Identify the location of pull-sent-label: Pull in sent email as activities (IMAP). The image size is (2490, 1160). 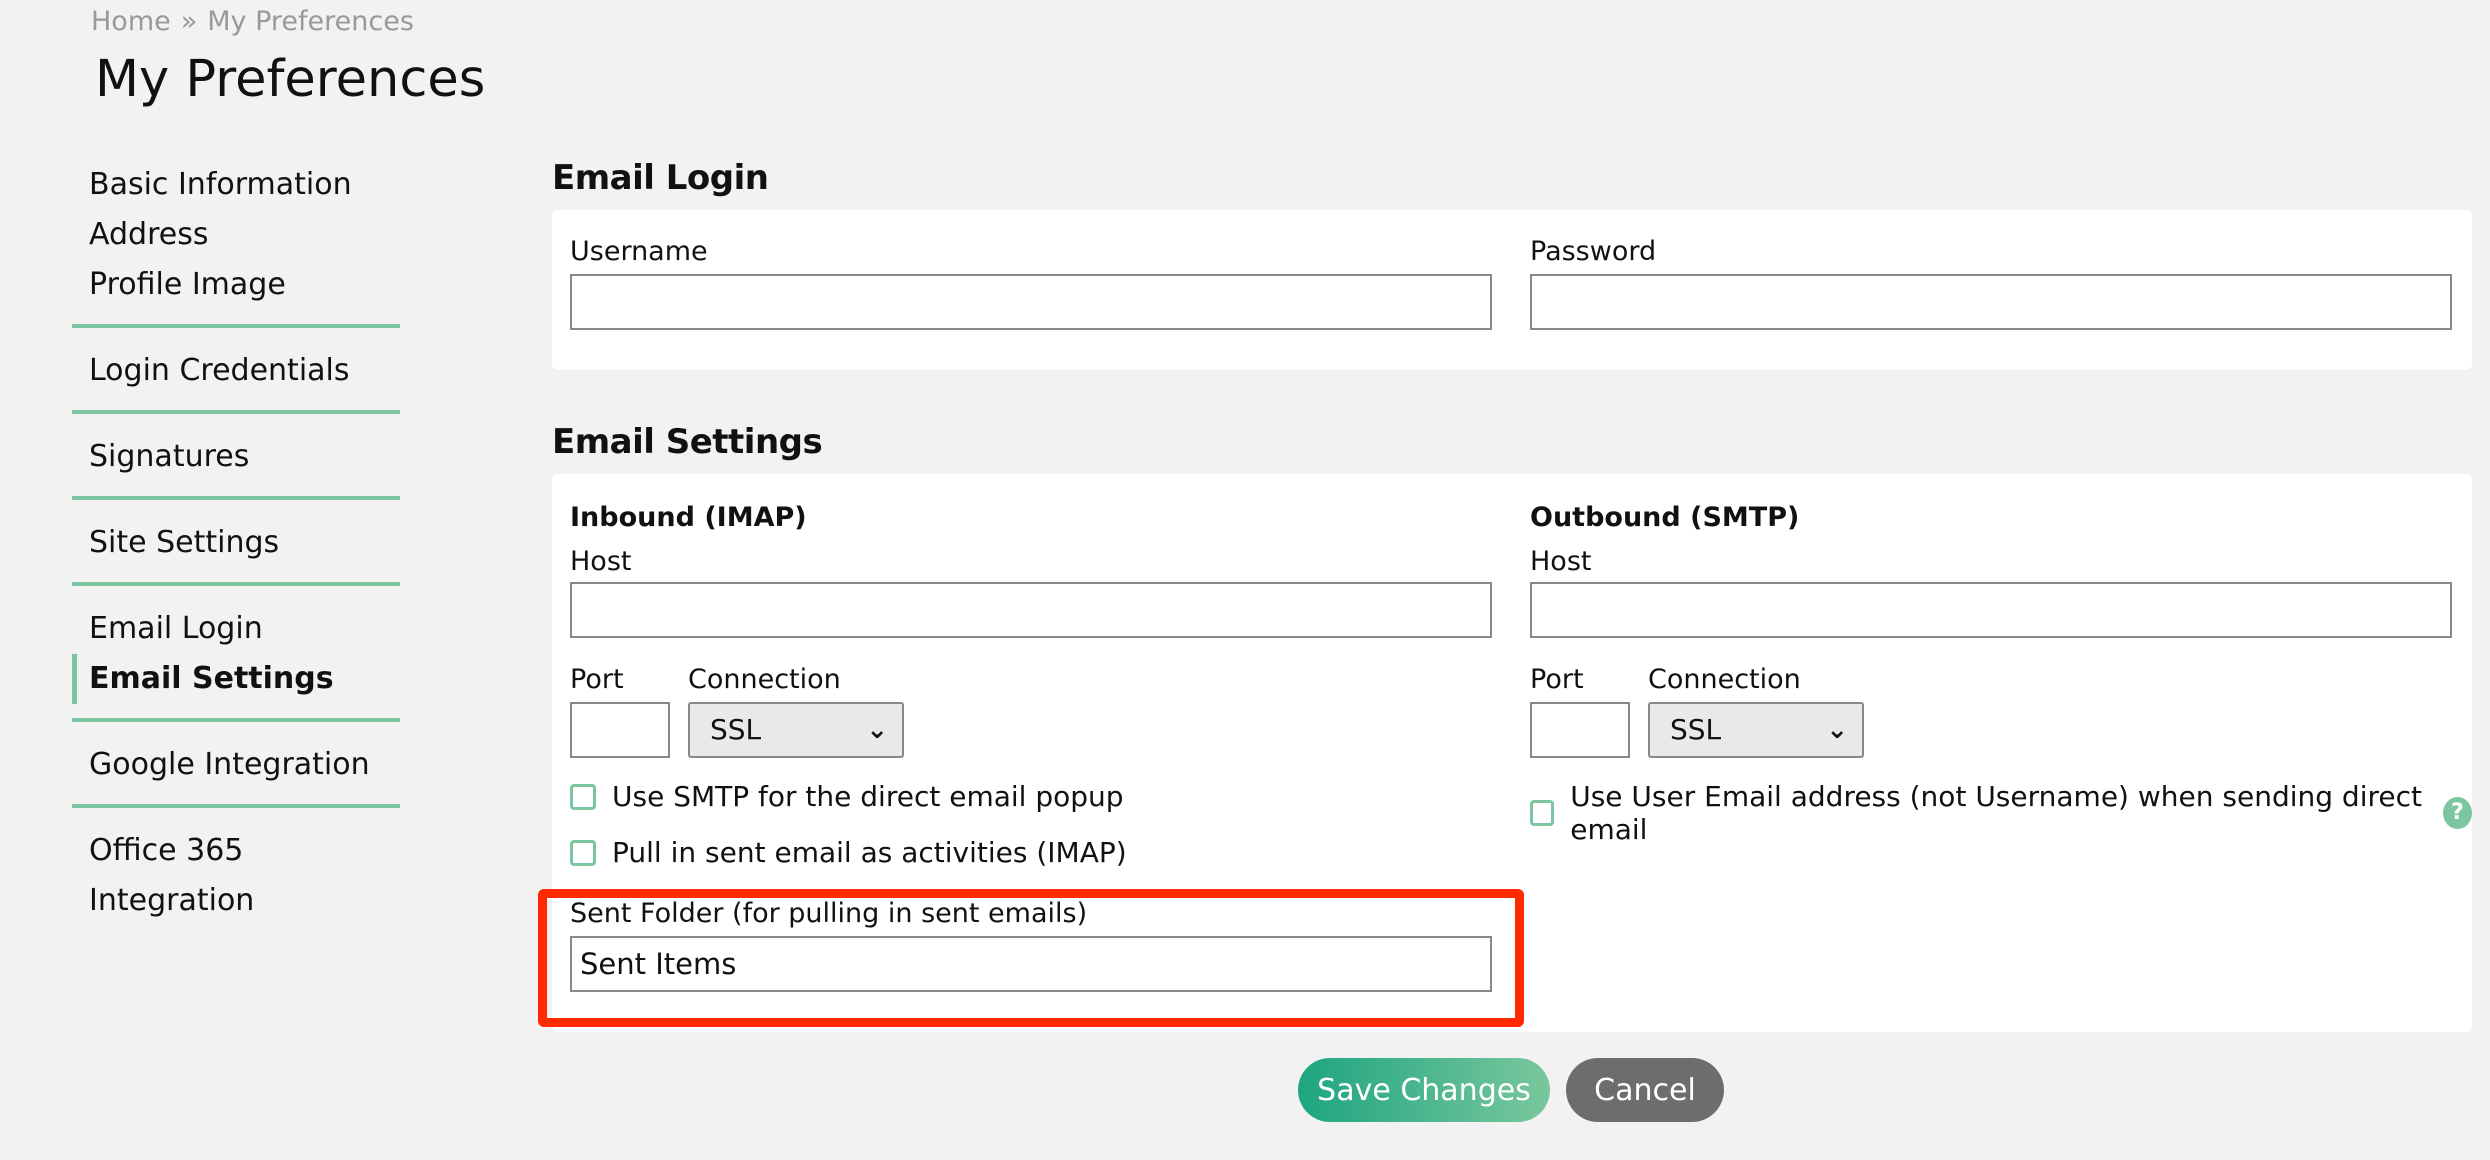
(869, 852).